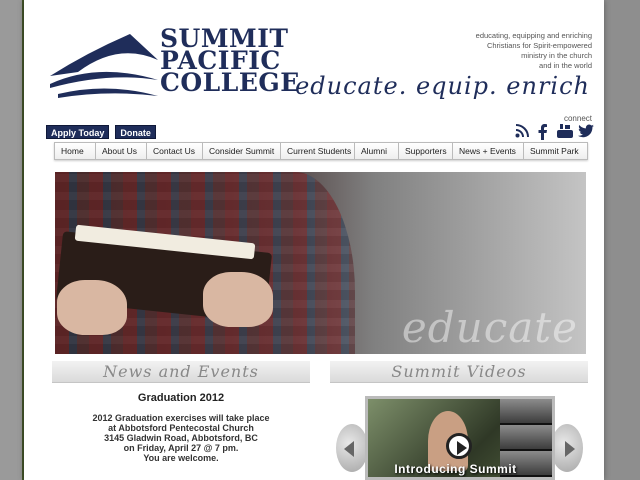 The image size is (640, 480). What do you see at coordinates (577, 118) in the screenshot?
I see `connect-label: connect` at bounding box center [577, 118].